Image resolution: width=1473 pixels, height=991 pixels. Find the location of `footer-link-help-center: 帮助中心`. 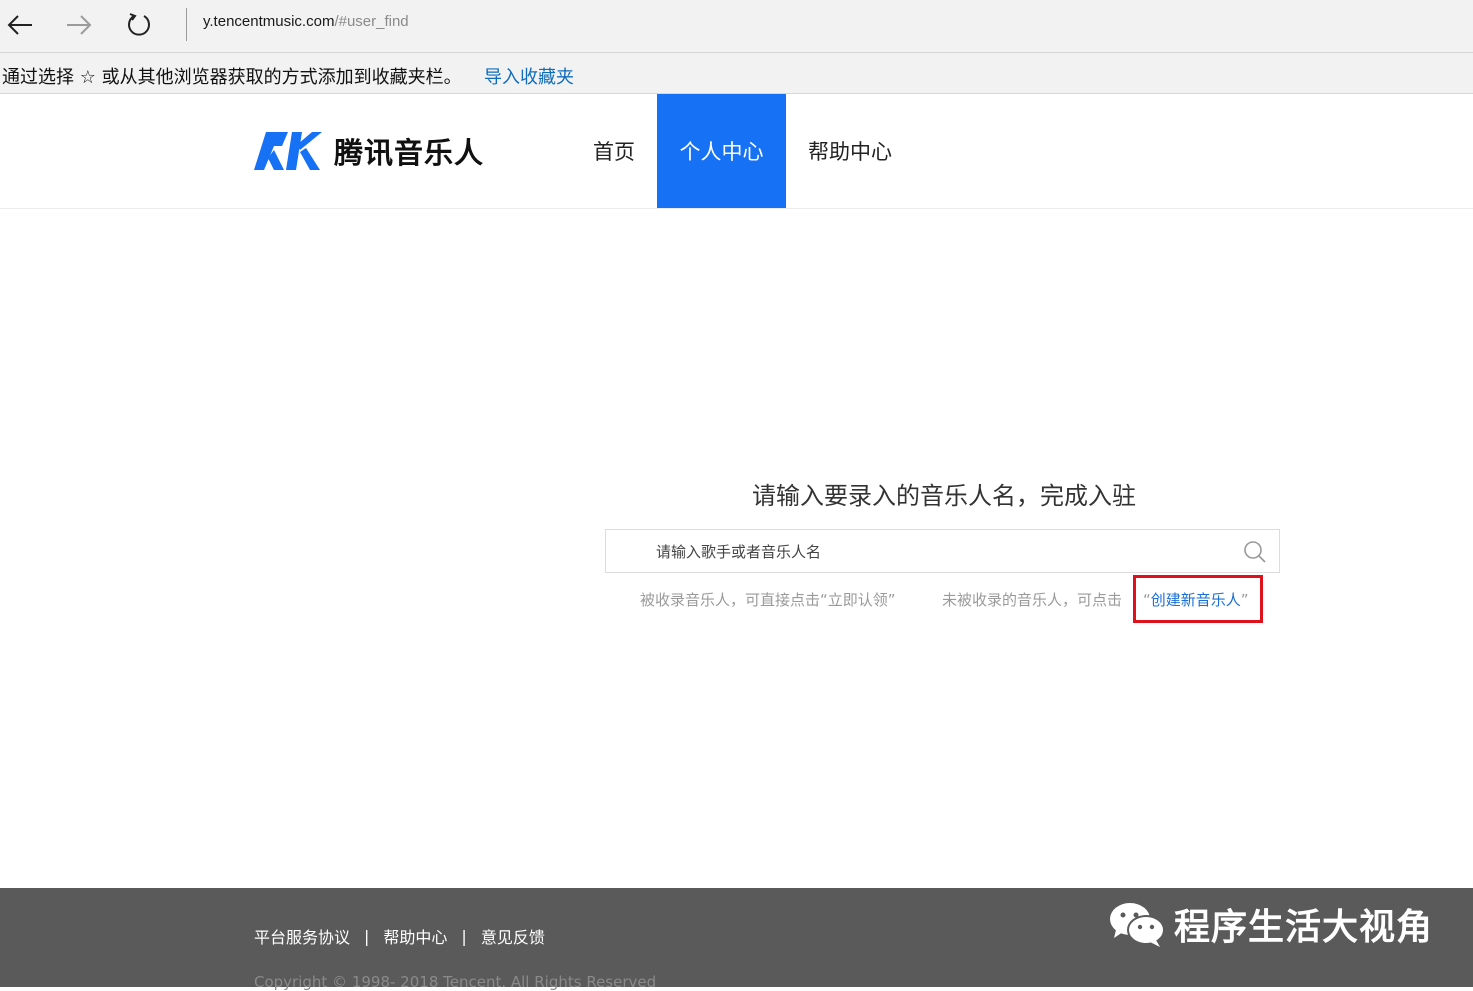

footer-link-help-center: 帮助中心 is located at coordinates (415, 936).